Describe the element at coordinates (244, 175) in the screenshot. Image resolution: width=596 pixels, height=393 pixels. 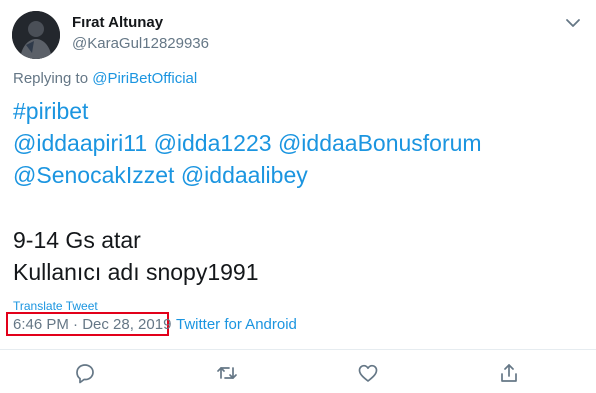
I see `mention-link: @iddaalibey` at that location.